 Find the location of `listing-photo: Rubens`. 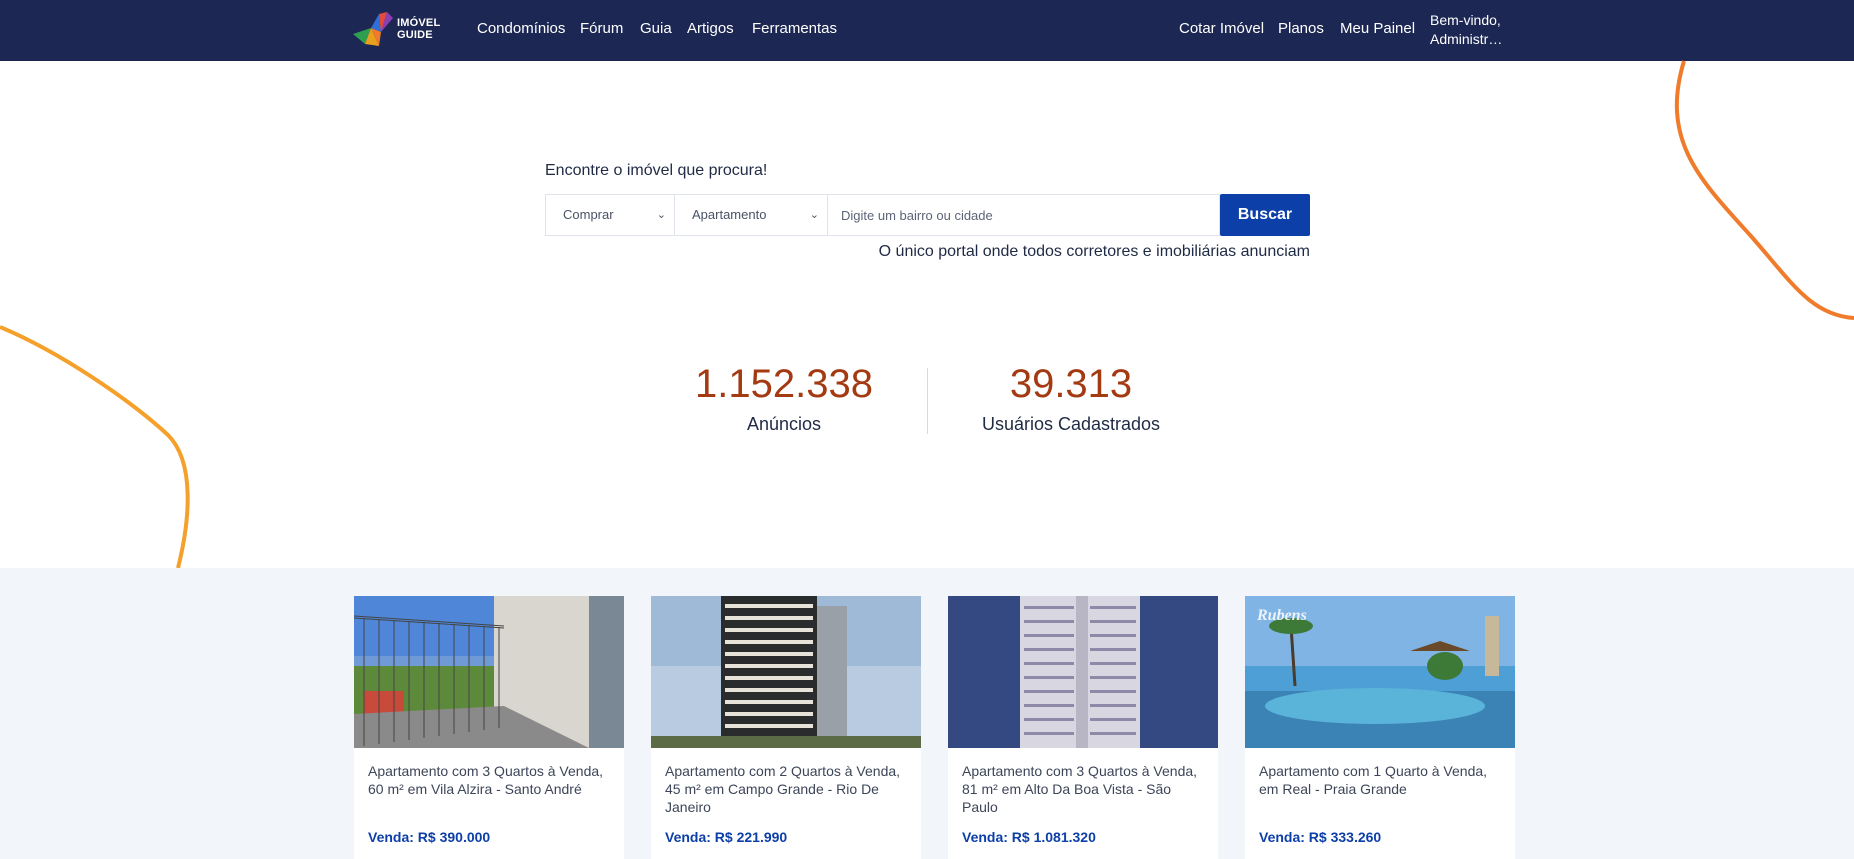

listing-photo: Rubens is located at coordinates (1380, 672).